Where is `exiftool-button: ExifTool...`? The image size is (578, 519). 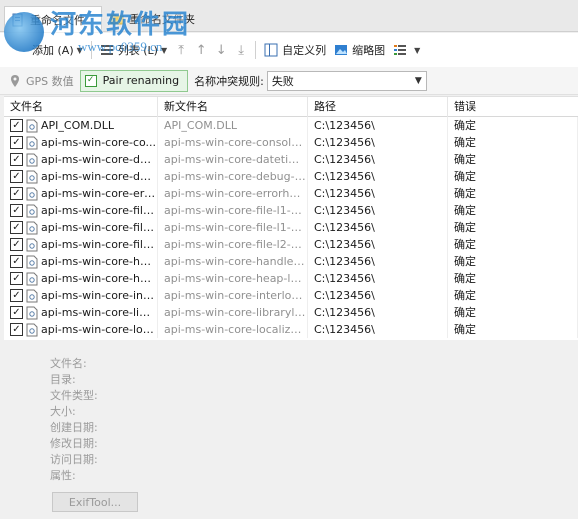 exiftool-button: ExifTool... is located at coordinates (95, 502).